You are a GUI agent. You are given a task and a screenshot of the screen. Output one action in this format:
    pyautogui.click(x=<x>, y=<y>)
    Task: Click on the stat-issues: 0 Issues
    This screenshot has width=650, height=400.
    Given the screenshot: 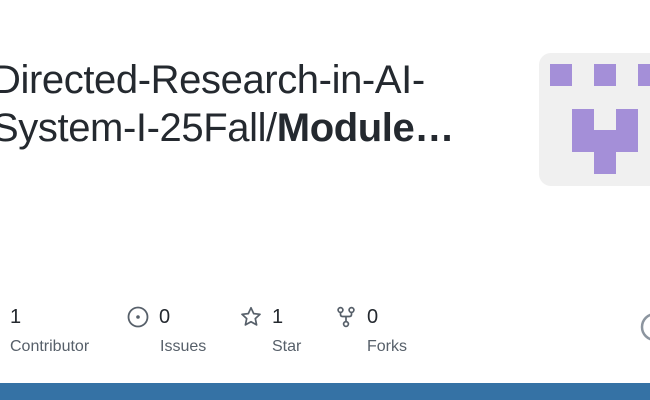 What is the action you would take?
    pyautogui.click(x=166, y=329)
    